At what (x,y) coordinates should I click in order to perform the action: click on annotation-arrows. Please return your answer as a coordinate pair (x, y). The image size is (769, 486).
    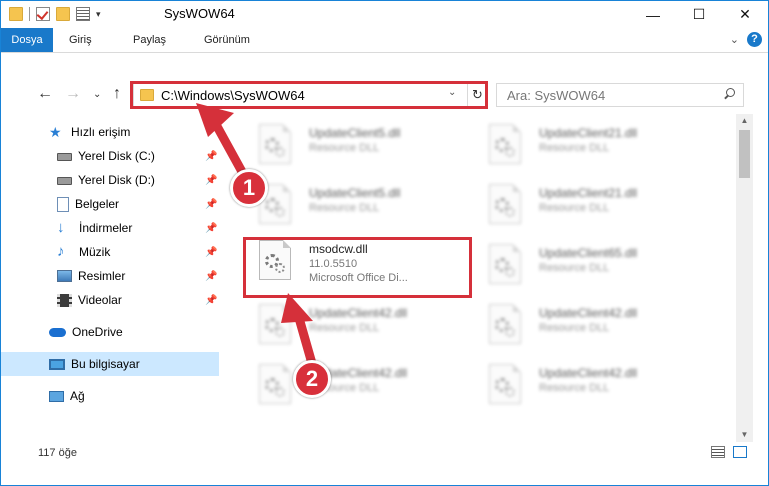
    Looking at the image, I should click on (257, 237).